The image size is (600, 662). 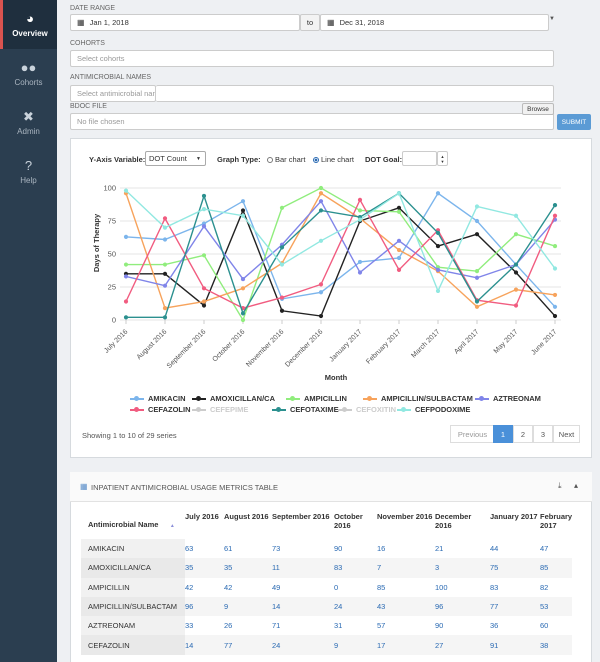 I want to click on legend-item: CEFOXITIN, so click(x=367, y=409).